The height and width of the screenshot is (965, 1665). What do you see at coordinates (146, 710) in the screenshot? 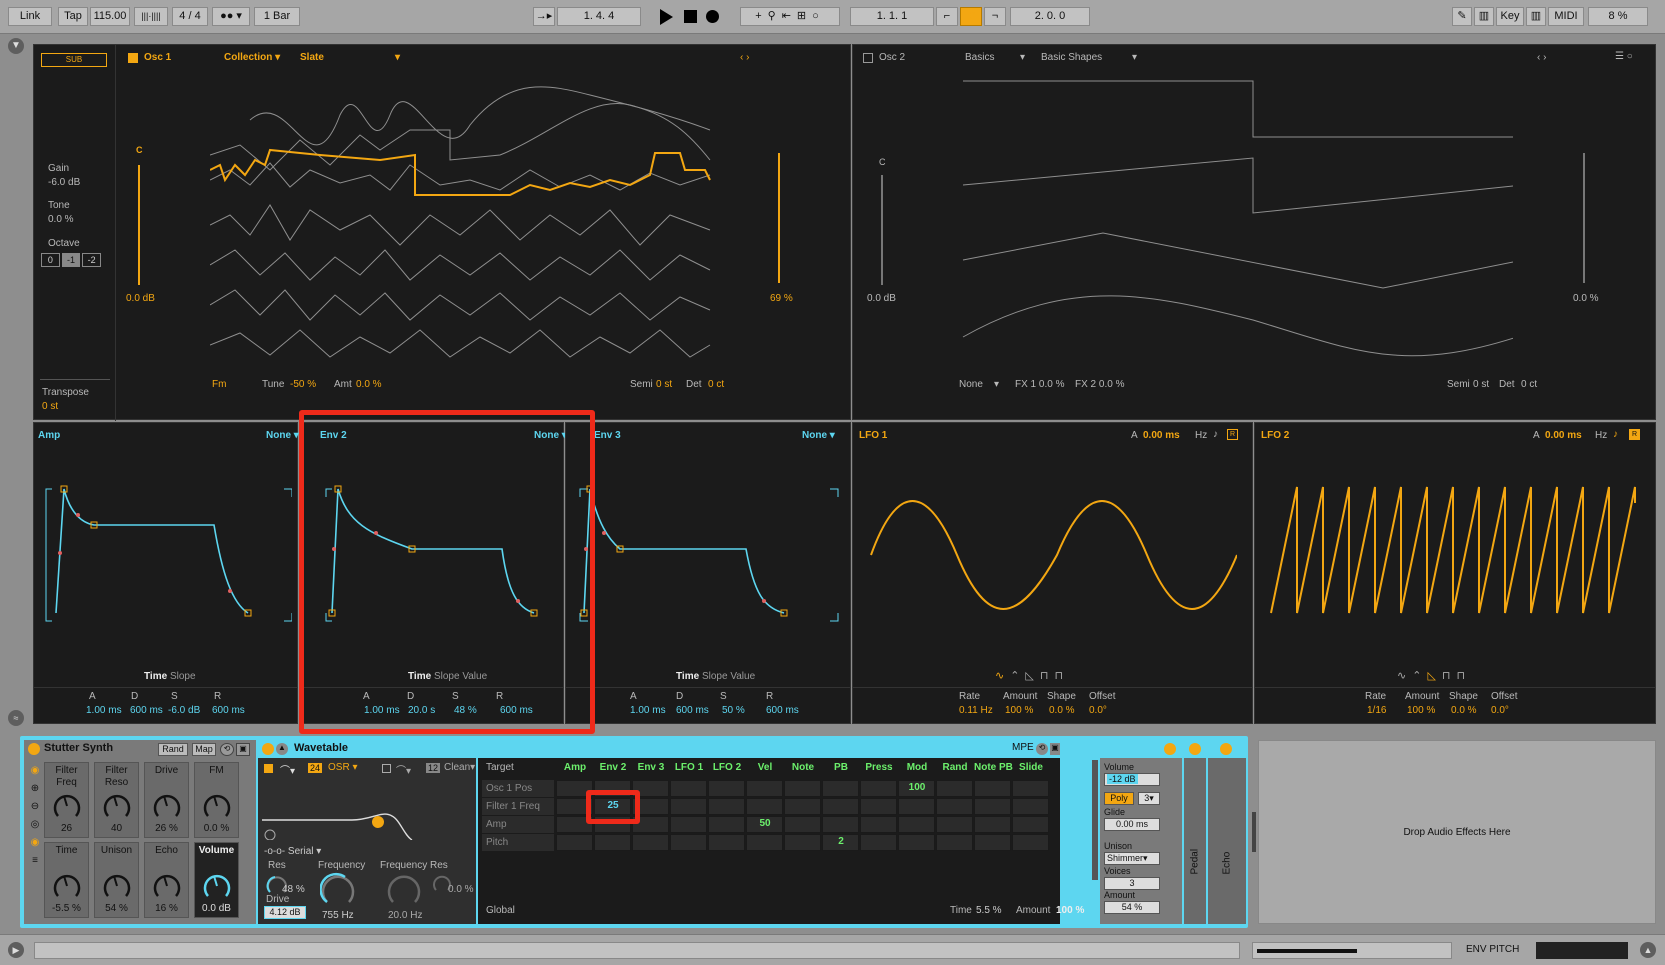
I see `env-amp-d-value: 600 ms` at bounding box center [146, 710].